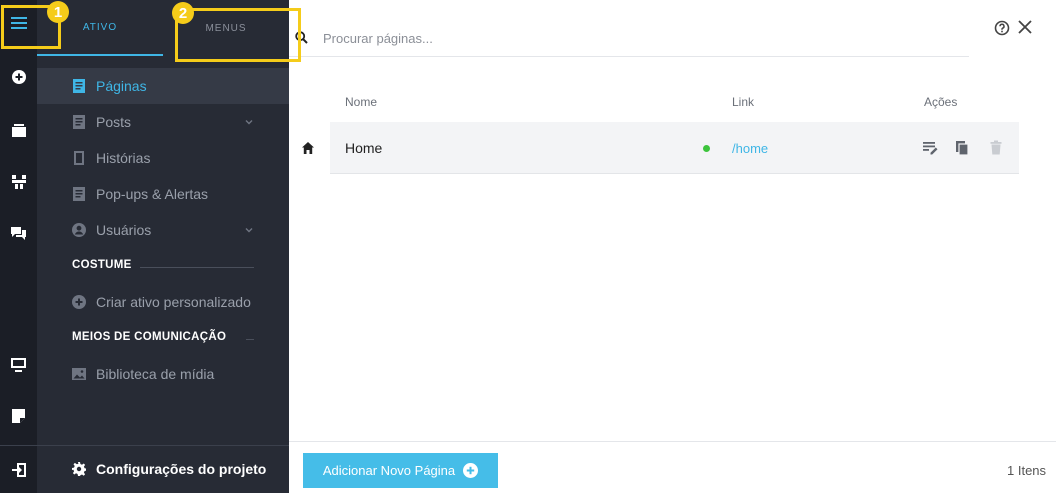  What do you see at coordinates (18, 130) in the screenshot?
I see `folder-icon` at bounding box center [18, 130].